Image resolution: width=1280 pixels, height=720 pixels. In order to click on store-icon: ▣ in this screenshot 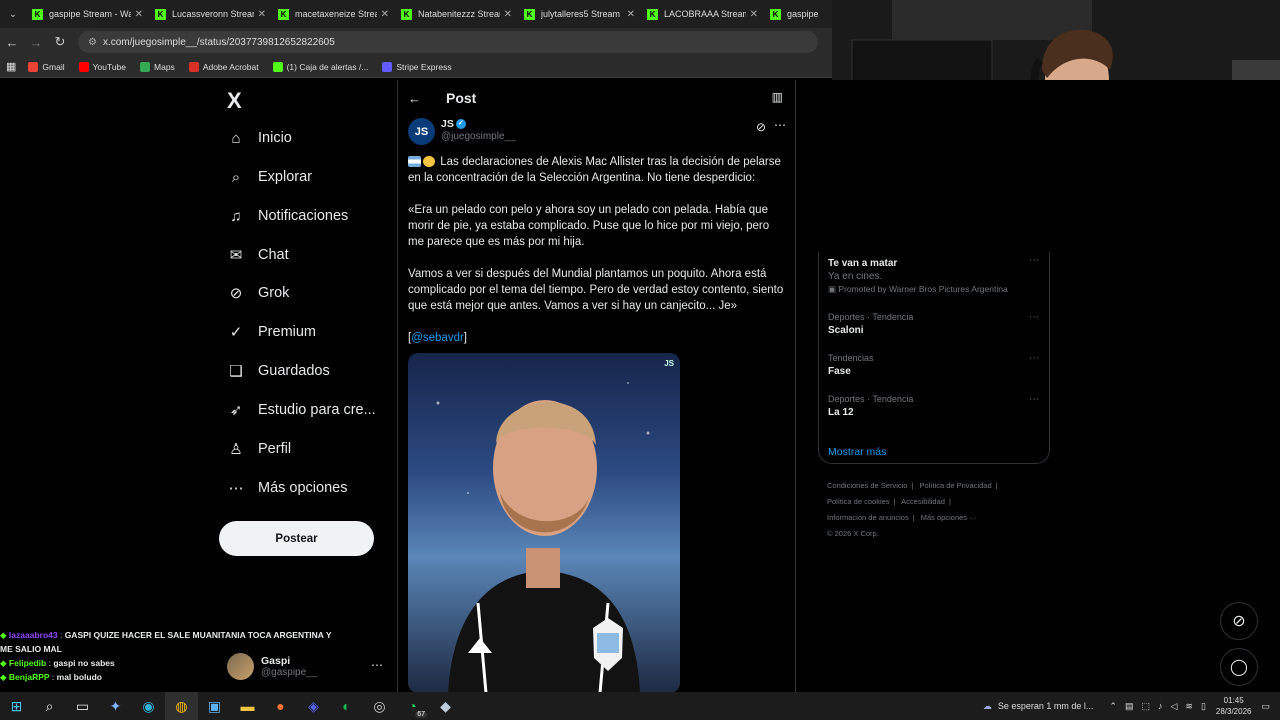, I will do `click(214, 706)`.